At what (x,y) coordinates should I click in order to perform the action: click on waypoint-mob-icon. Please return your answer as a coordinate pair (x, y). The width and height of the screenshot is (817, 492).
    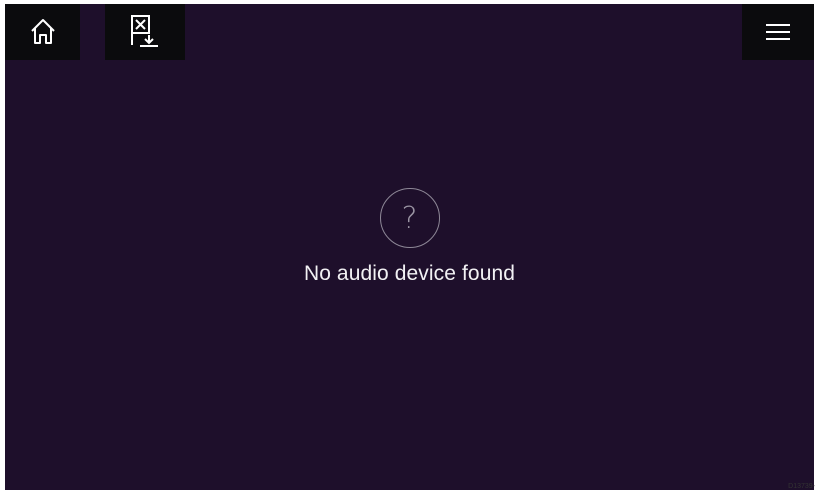
    Looking at the image, I should click on (144, 31).